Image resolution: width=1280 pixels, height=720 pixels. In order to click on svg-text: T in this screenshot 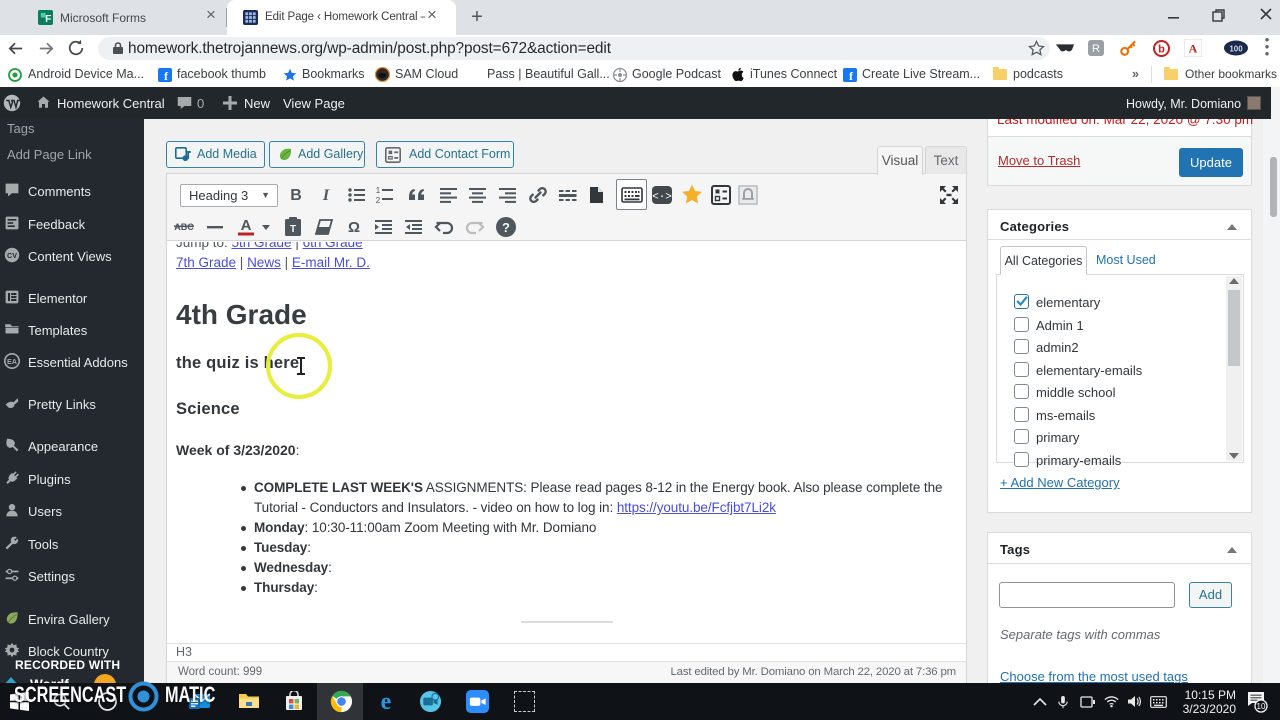, I will do `click(293, 229)`.